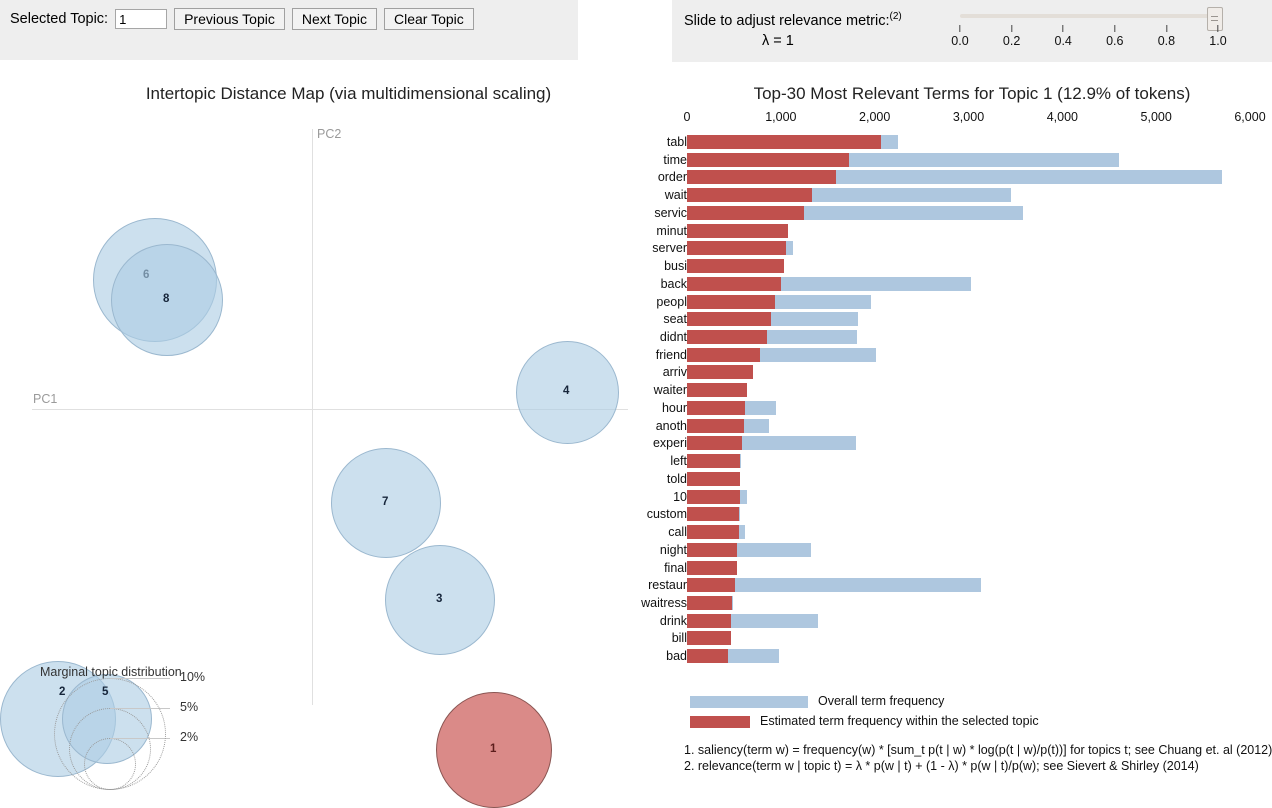 The height and width of the screenshot is (808, 1272). Describe the element at coordinates (956, 604) in the screenshot. I see `term-row: waitress` at that location.